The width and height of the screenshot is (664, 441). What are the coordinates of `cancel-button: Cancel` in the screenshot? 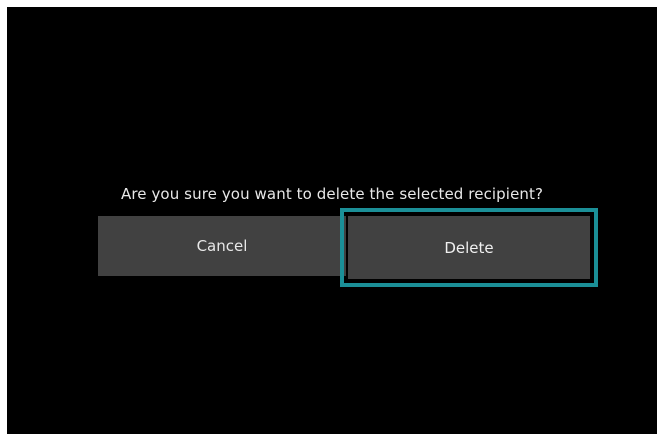 It's located at (222, 246).